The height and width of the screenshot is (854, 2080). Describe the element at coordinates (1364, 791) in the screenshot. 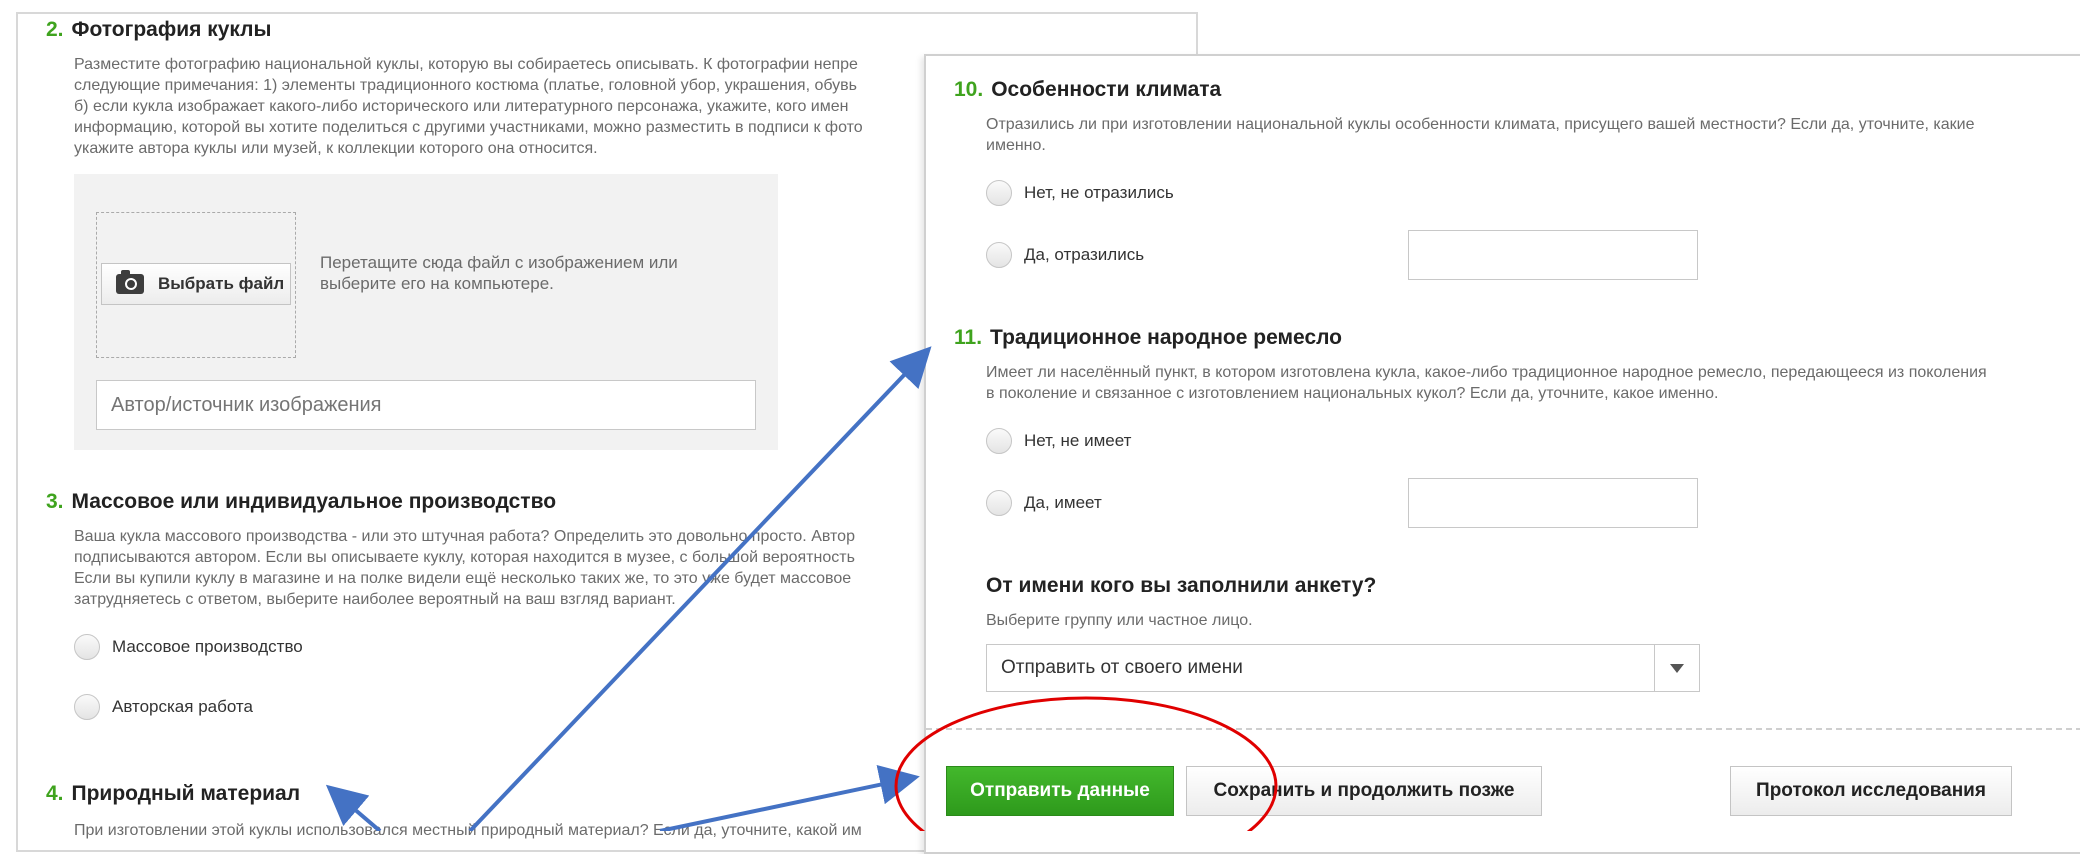

I see `save-continue-later-button: Сохранить и продолжить позже` at that location.